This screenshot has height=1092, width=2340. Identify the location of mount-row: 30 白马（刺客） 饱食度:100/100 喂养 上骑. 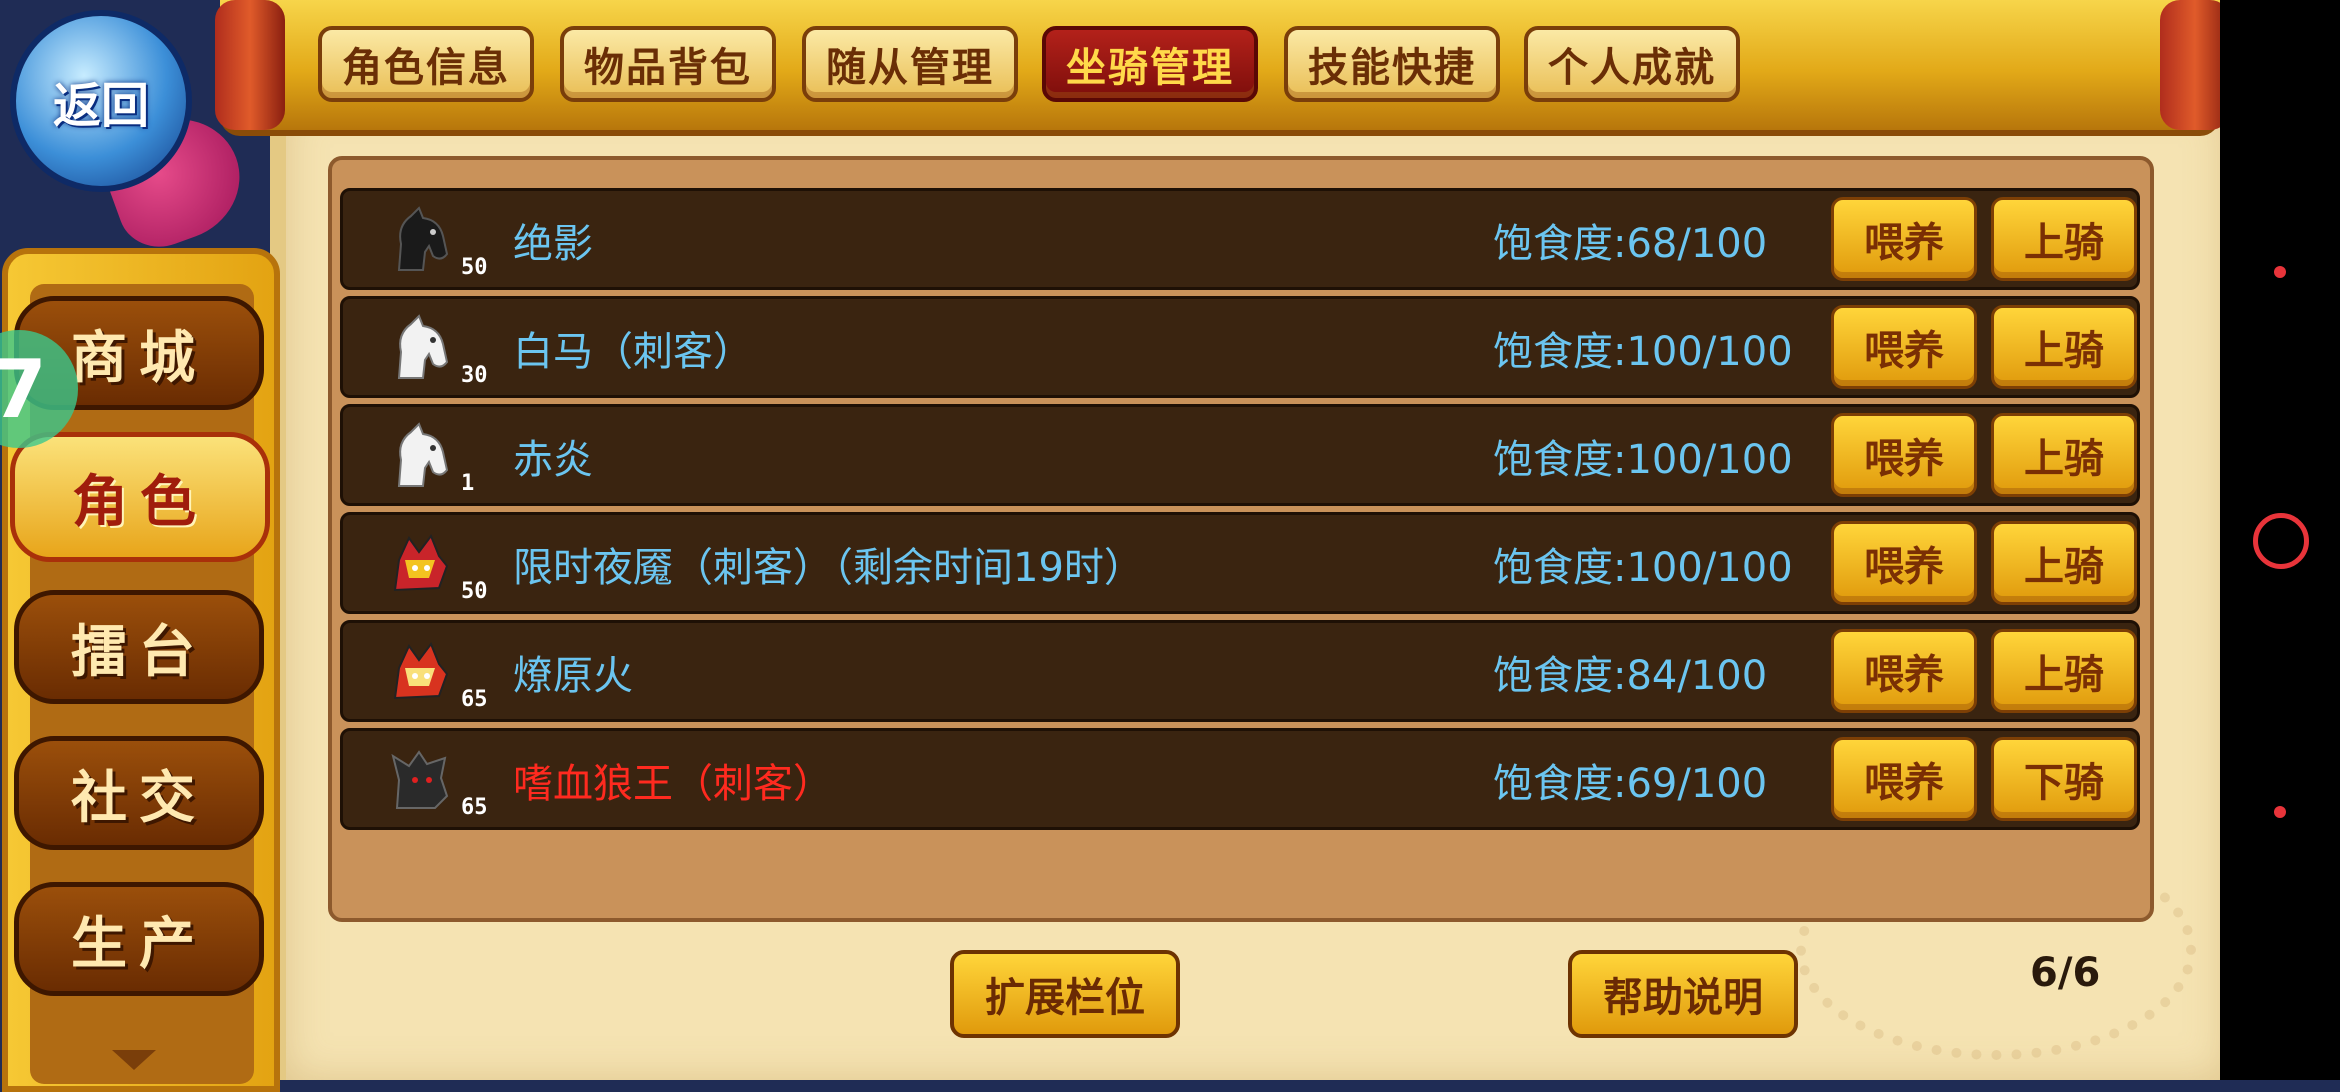
(1240, 347).